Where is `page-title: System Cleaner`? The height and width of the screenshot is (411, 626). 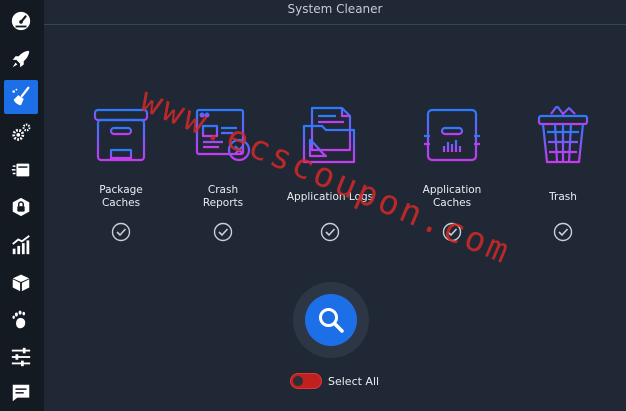 page-title: System Cleaner is located at coordinates (335, 9).